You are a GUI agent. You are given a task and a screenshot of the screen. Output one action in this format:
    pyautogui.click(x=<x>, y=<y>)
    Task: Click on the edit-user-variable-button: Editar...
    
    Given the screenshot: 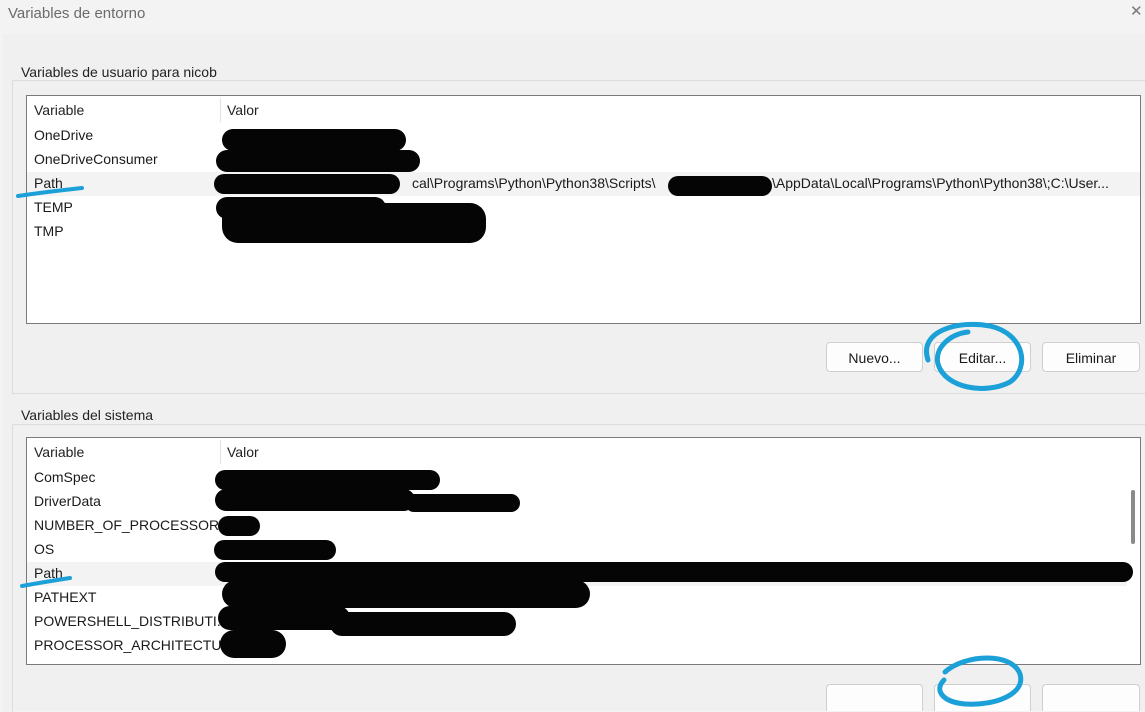 What is the action you would take?
    pyautogui.click(x=982, y=357)
    